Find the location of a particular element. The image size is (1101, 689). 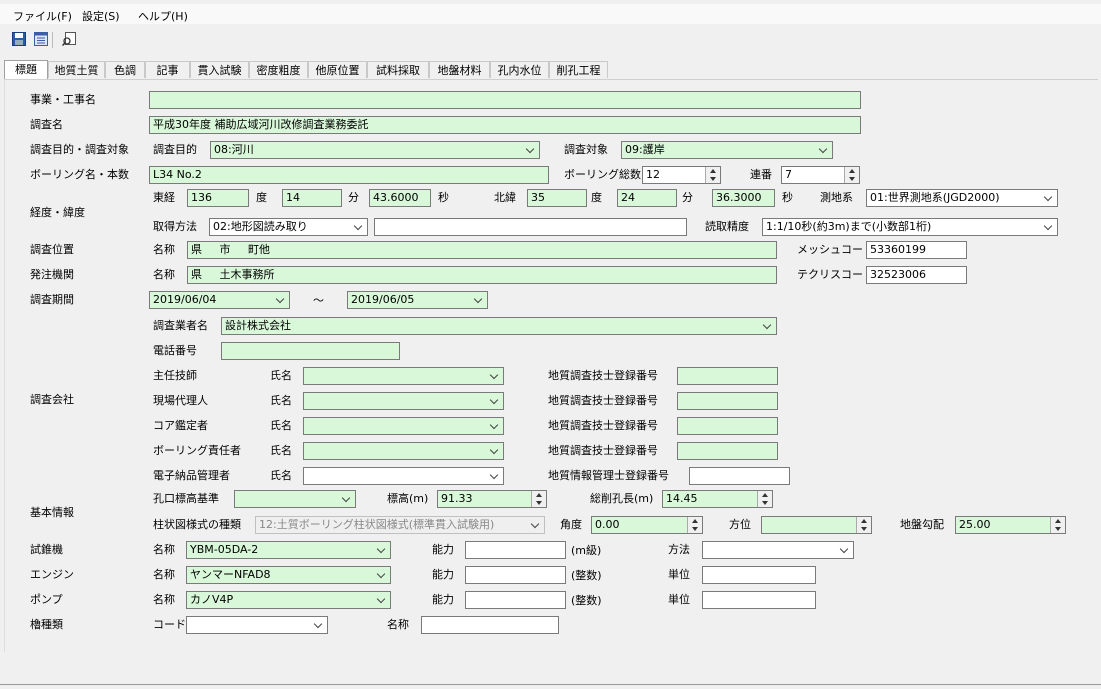

project-field is located at coordinates (505, 100).